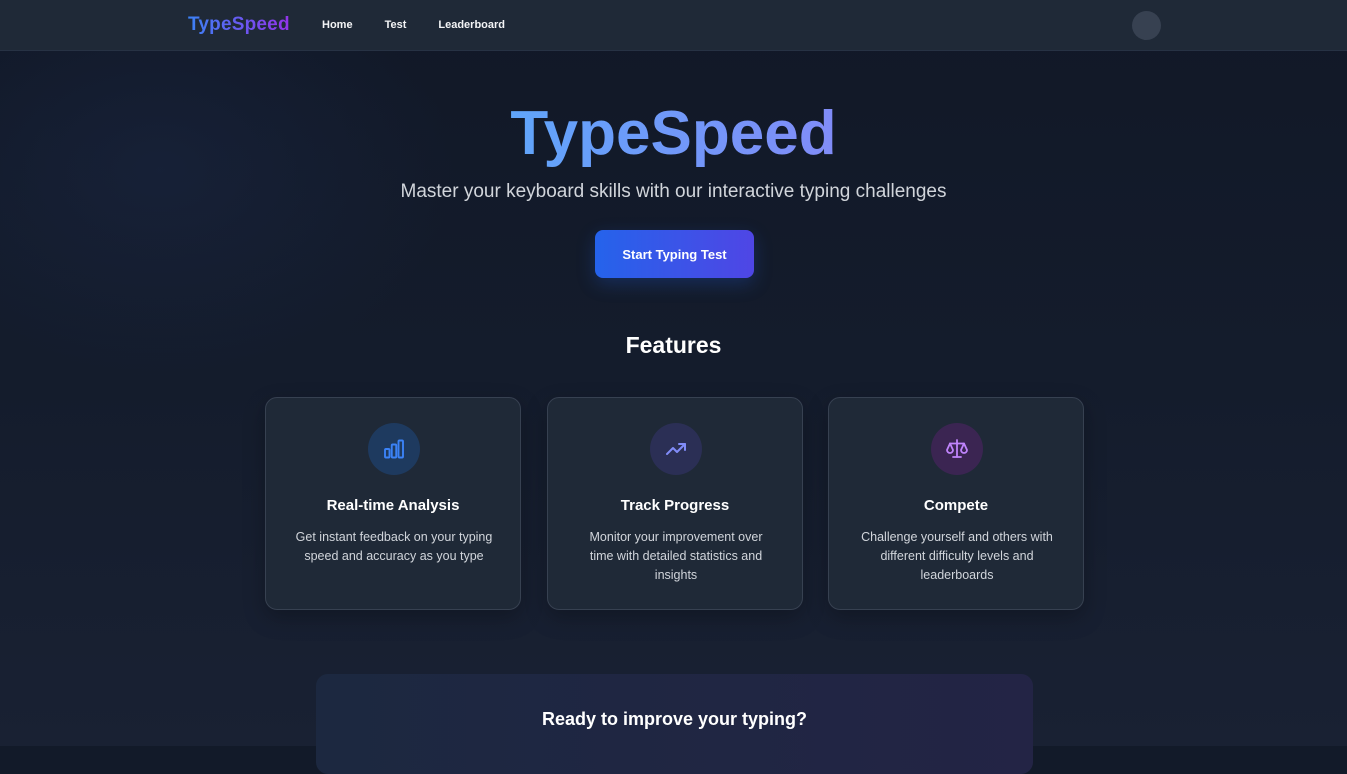  What do you see at coordinates (239, 25) in the screenshot?
I see `brand-logo: TypeSpeed` at bounding box center [239, 25].